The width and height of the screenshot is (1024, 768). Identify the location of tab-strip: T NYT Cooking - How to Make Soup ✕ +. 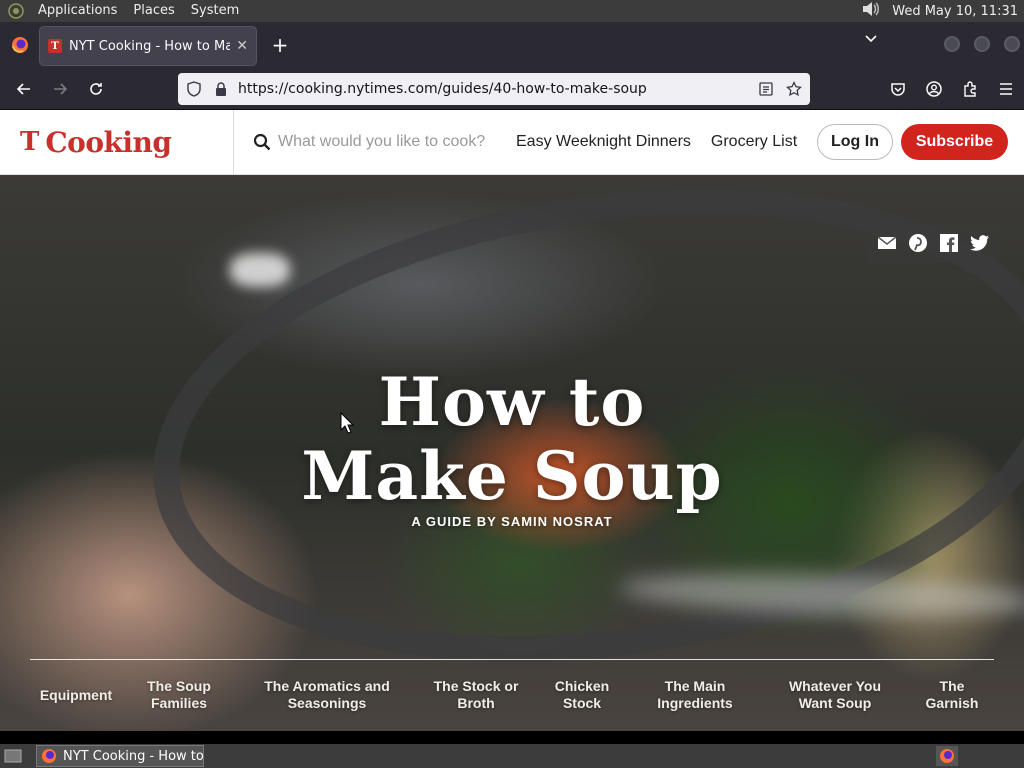
(512, 45).